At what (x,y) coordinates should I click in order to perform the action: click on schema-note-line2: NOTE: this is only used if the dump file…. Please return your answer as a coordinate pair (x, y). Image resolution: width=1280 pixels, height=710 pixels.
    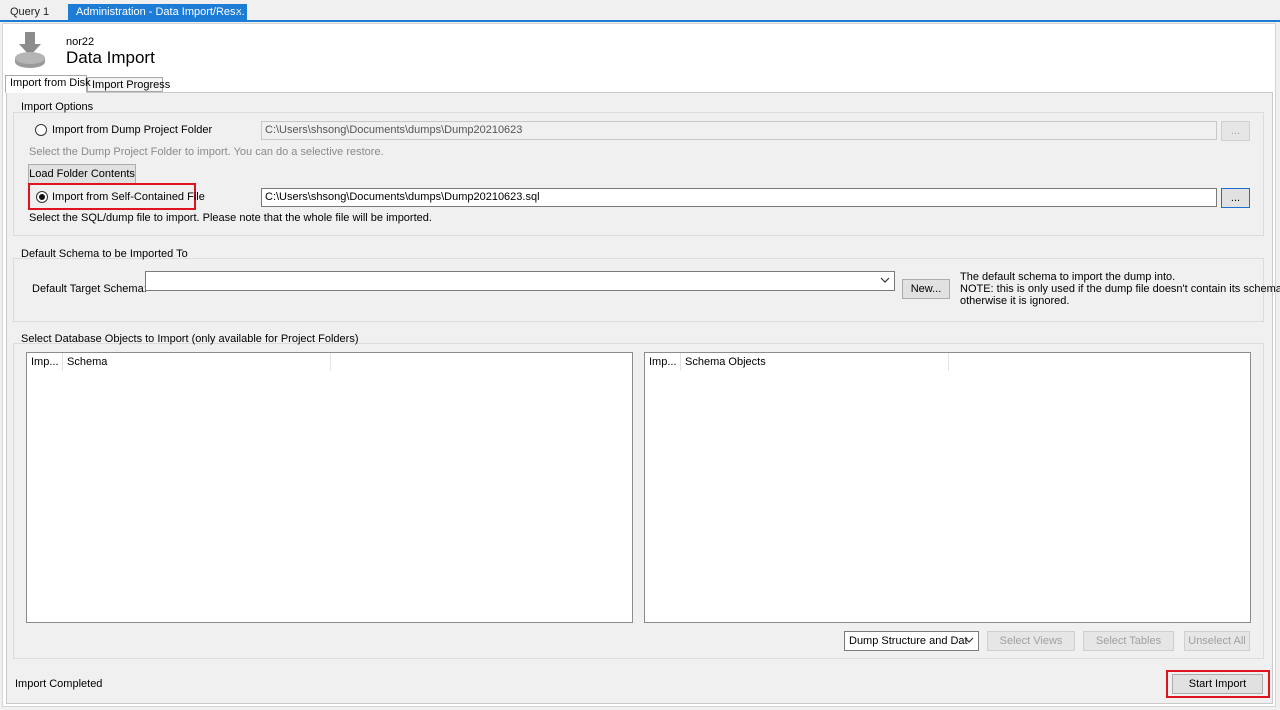
    Looking at the image, I should click on (1120, 289).